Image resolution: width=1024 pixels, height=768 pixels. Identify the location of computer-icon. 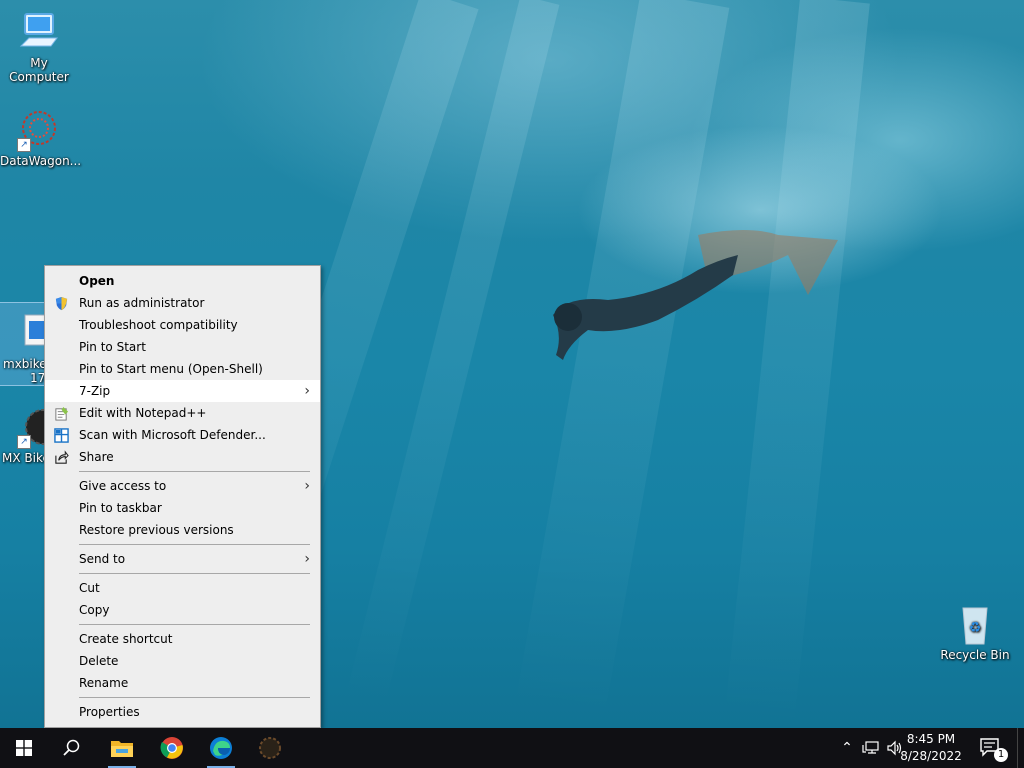
(39, 32).